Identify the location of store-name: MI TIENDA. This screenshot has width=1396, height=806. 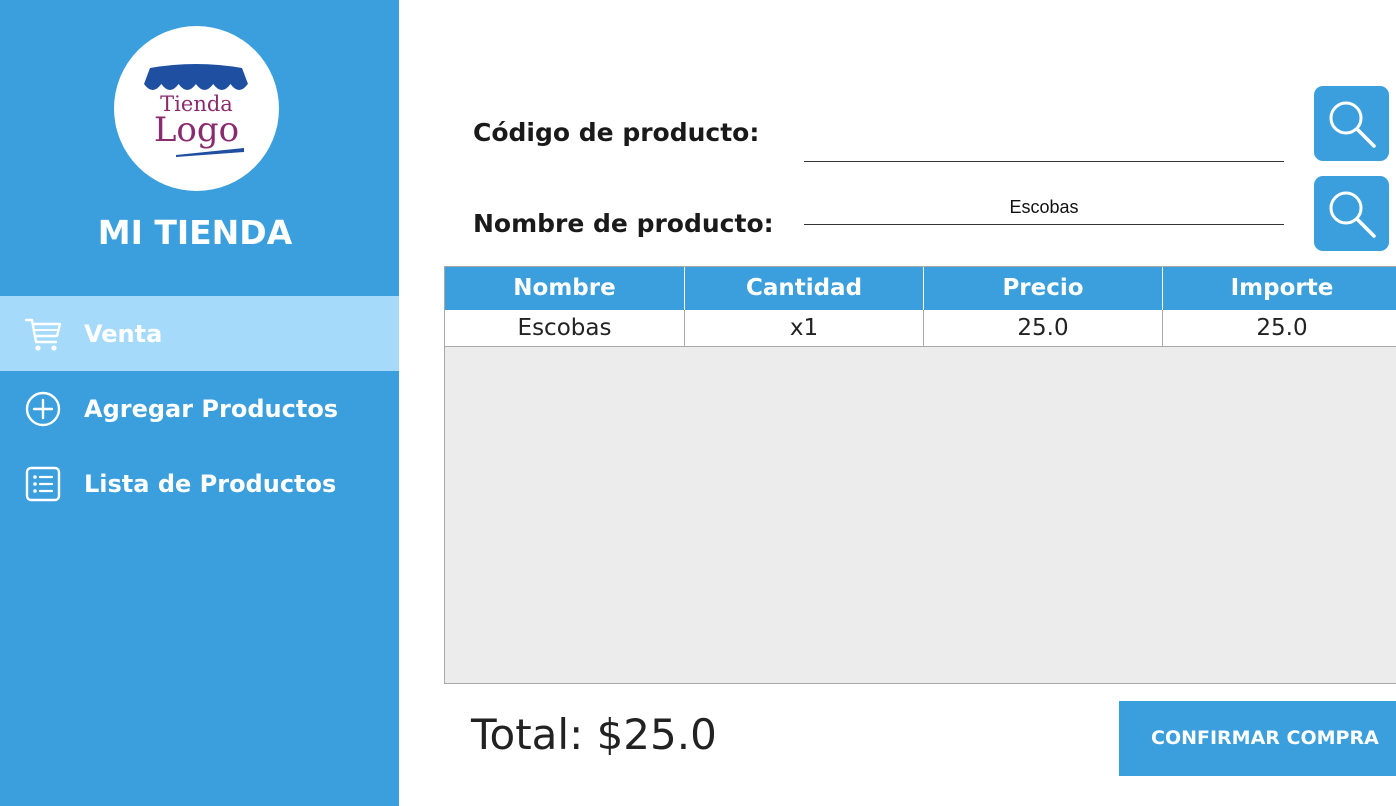
(195, 232).